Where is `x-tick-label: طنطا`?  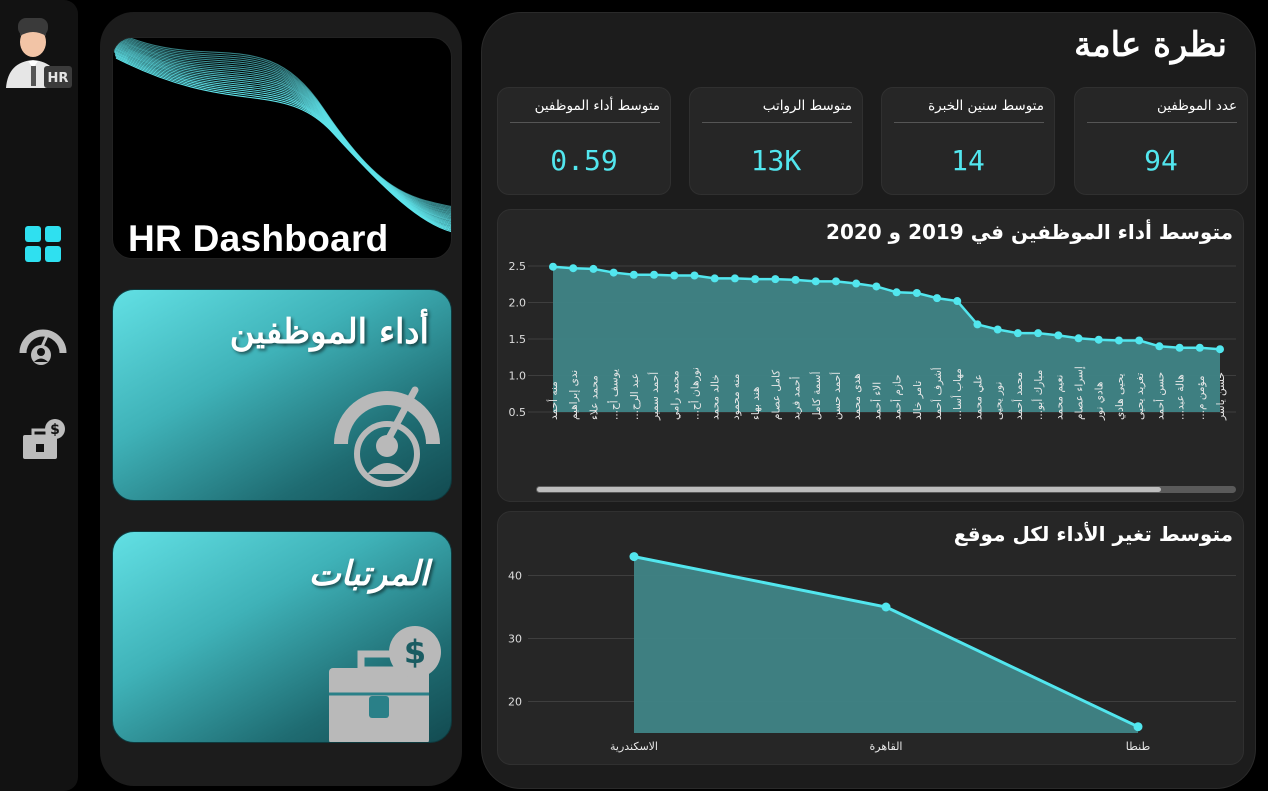 x-tick-label: طنطا is located at coordinates (1138, 746).